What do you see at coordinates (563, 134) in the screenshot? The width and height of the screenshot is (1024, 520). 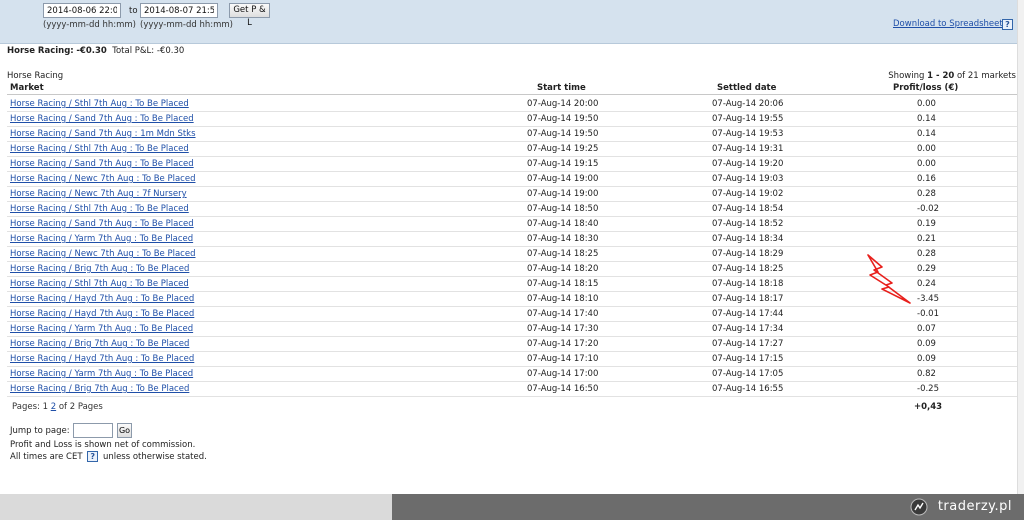 I see `start-time-cell: 07-Aug-14 19:50` at bounding box center [563, 134].